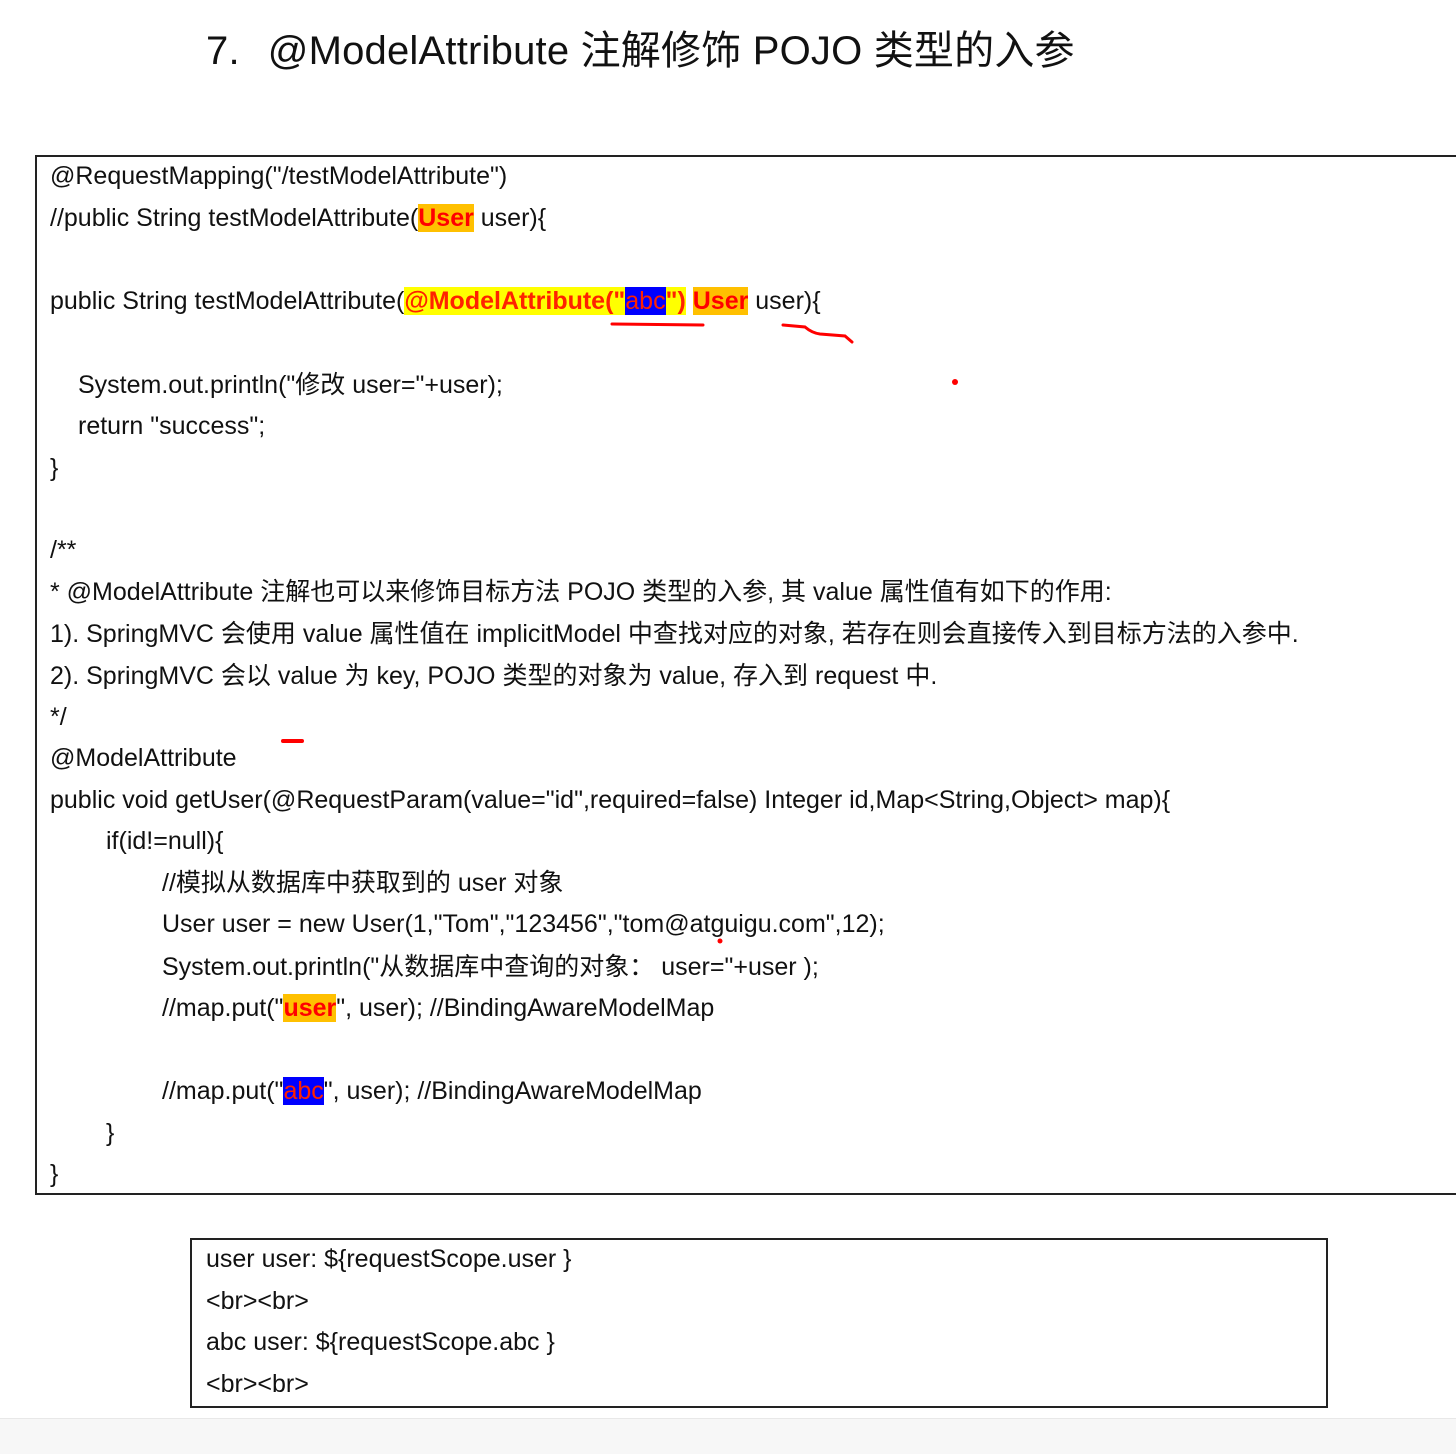 The image size is (1456, 1454). I want to click on highlight-abc: abc, so click(645, 301).